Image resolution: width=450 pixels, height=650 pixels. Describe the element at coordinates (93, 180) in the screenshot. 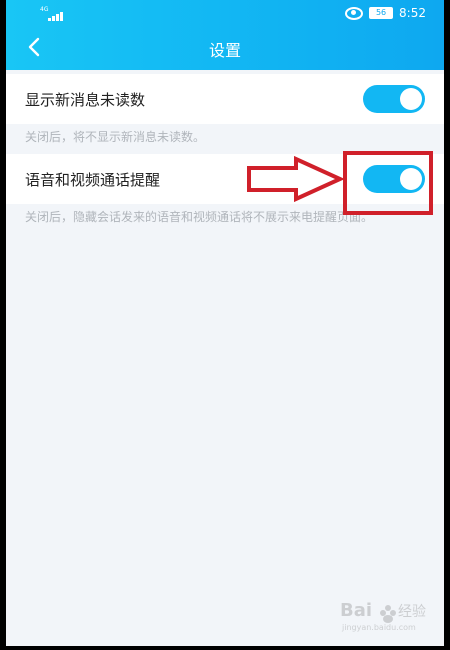

I see `setting-label: 语音和视频通话提醒` at that location.